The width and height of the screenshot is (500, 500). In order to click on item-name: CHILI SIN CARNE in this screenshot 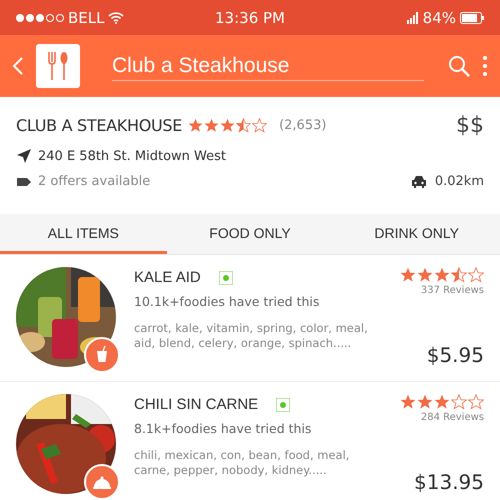, I will do `click(196, 404)`.